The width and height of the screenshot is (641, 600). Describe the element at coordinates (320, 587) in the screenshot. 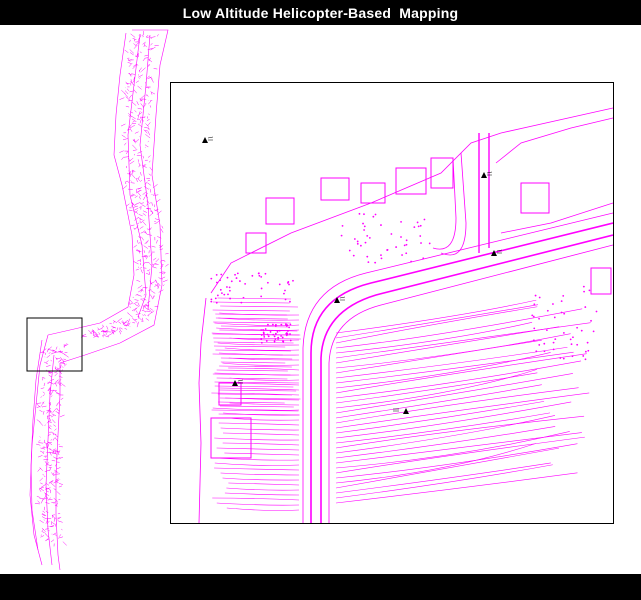

I see `footer-bar` at that location.